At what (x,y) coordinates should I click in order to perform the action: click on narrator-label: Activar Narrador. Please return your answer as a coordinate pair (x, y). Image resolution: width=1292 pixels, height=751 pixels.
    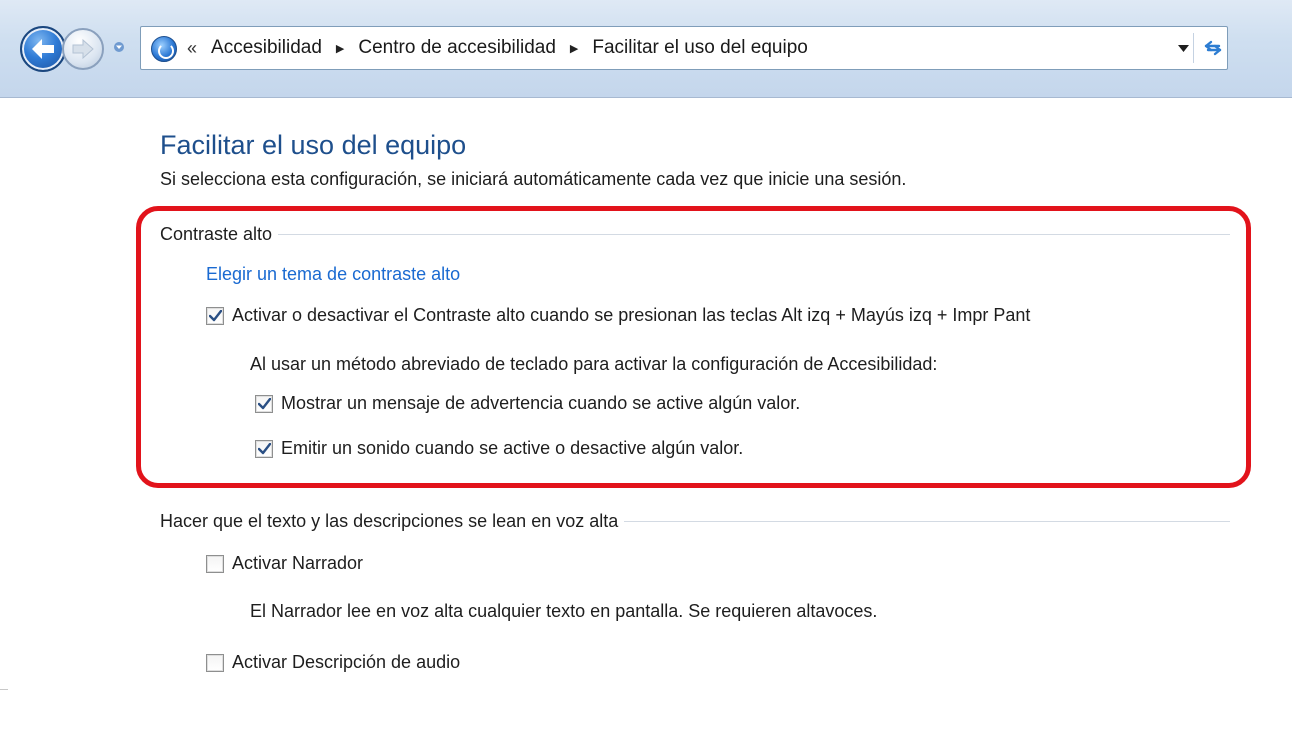
    Looking at the image, I should click on (298, 563).